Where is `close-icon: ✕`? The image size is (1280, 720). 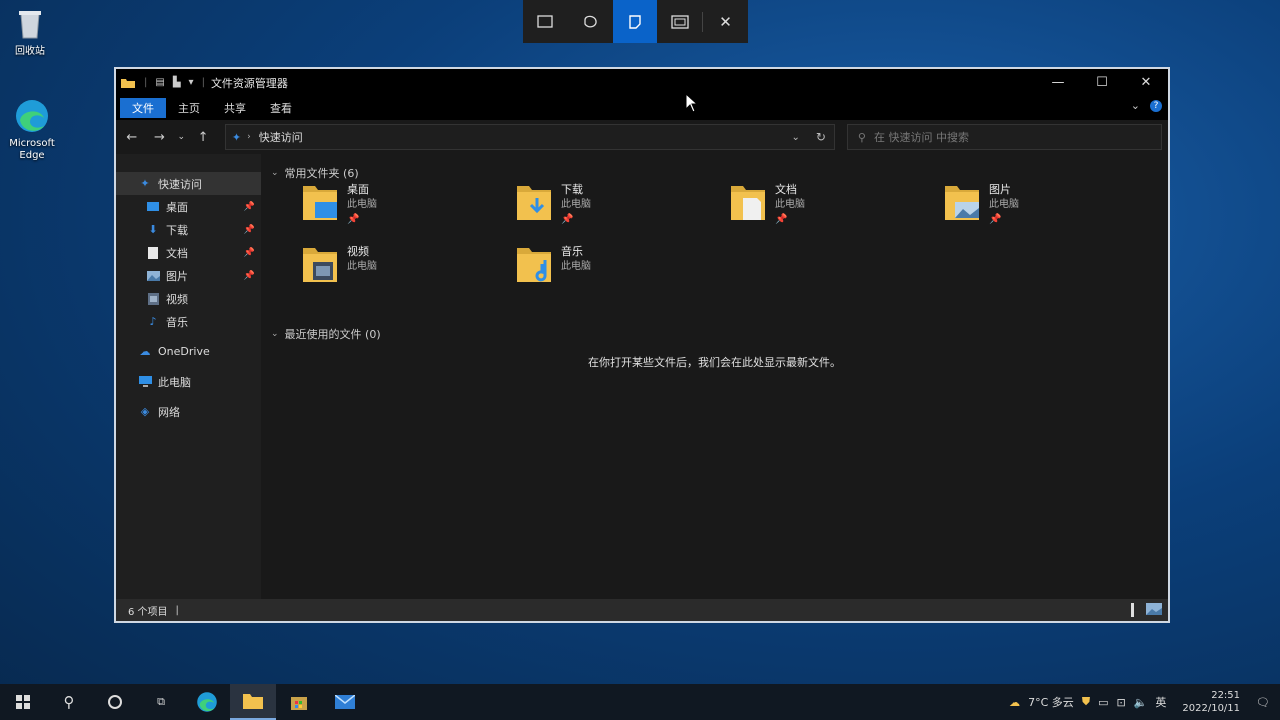 close-icon: ✕ is located at coordinates (1146, 82).